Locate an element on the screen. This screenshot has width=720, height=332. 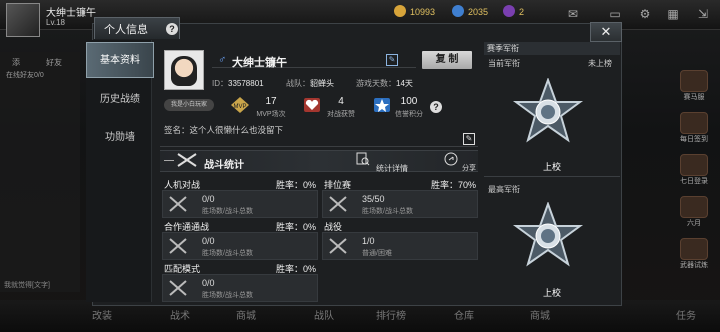
highest-rank-insignia-icon is located at coordinates (548, 234).